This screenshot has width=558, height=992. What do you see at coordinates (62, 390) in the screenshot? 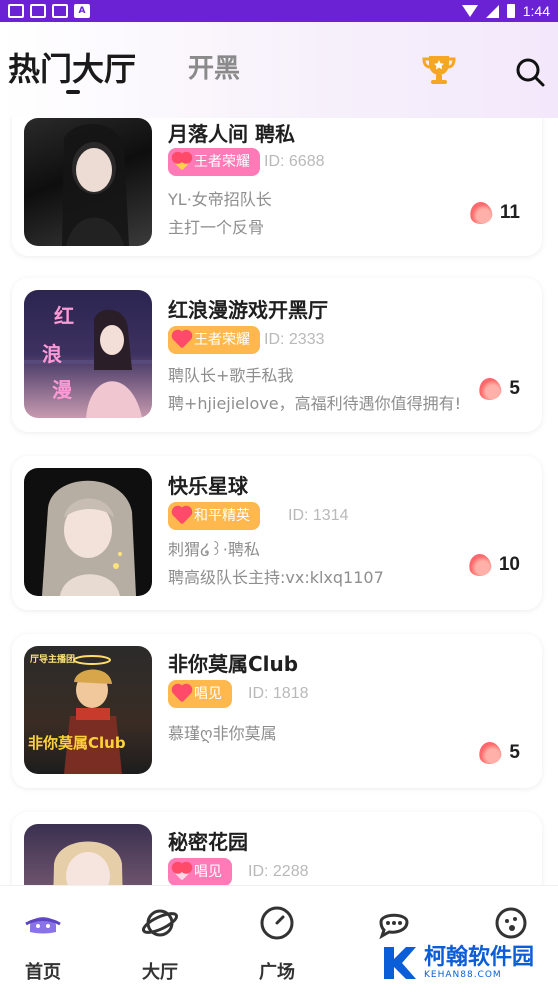
I see `cover-text: 漫` at bounding box center [62, 390].